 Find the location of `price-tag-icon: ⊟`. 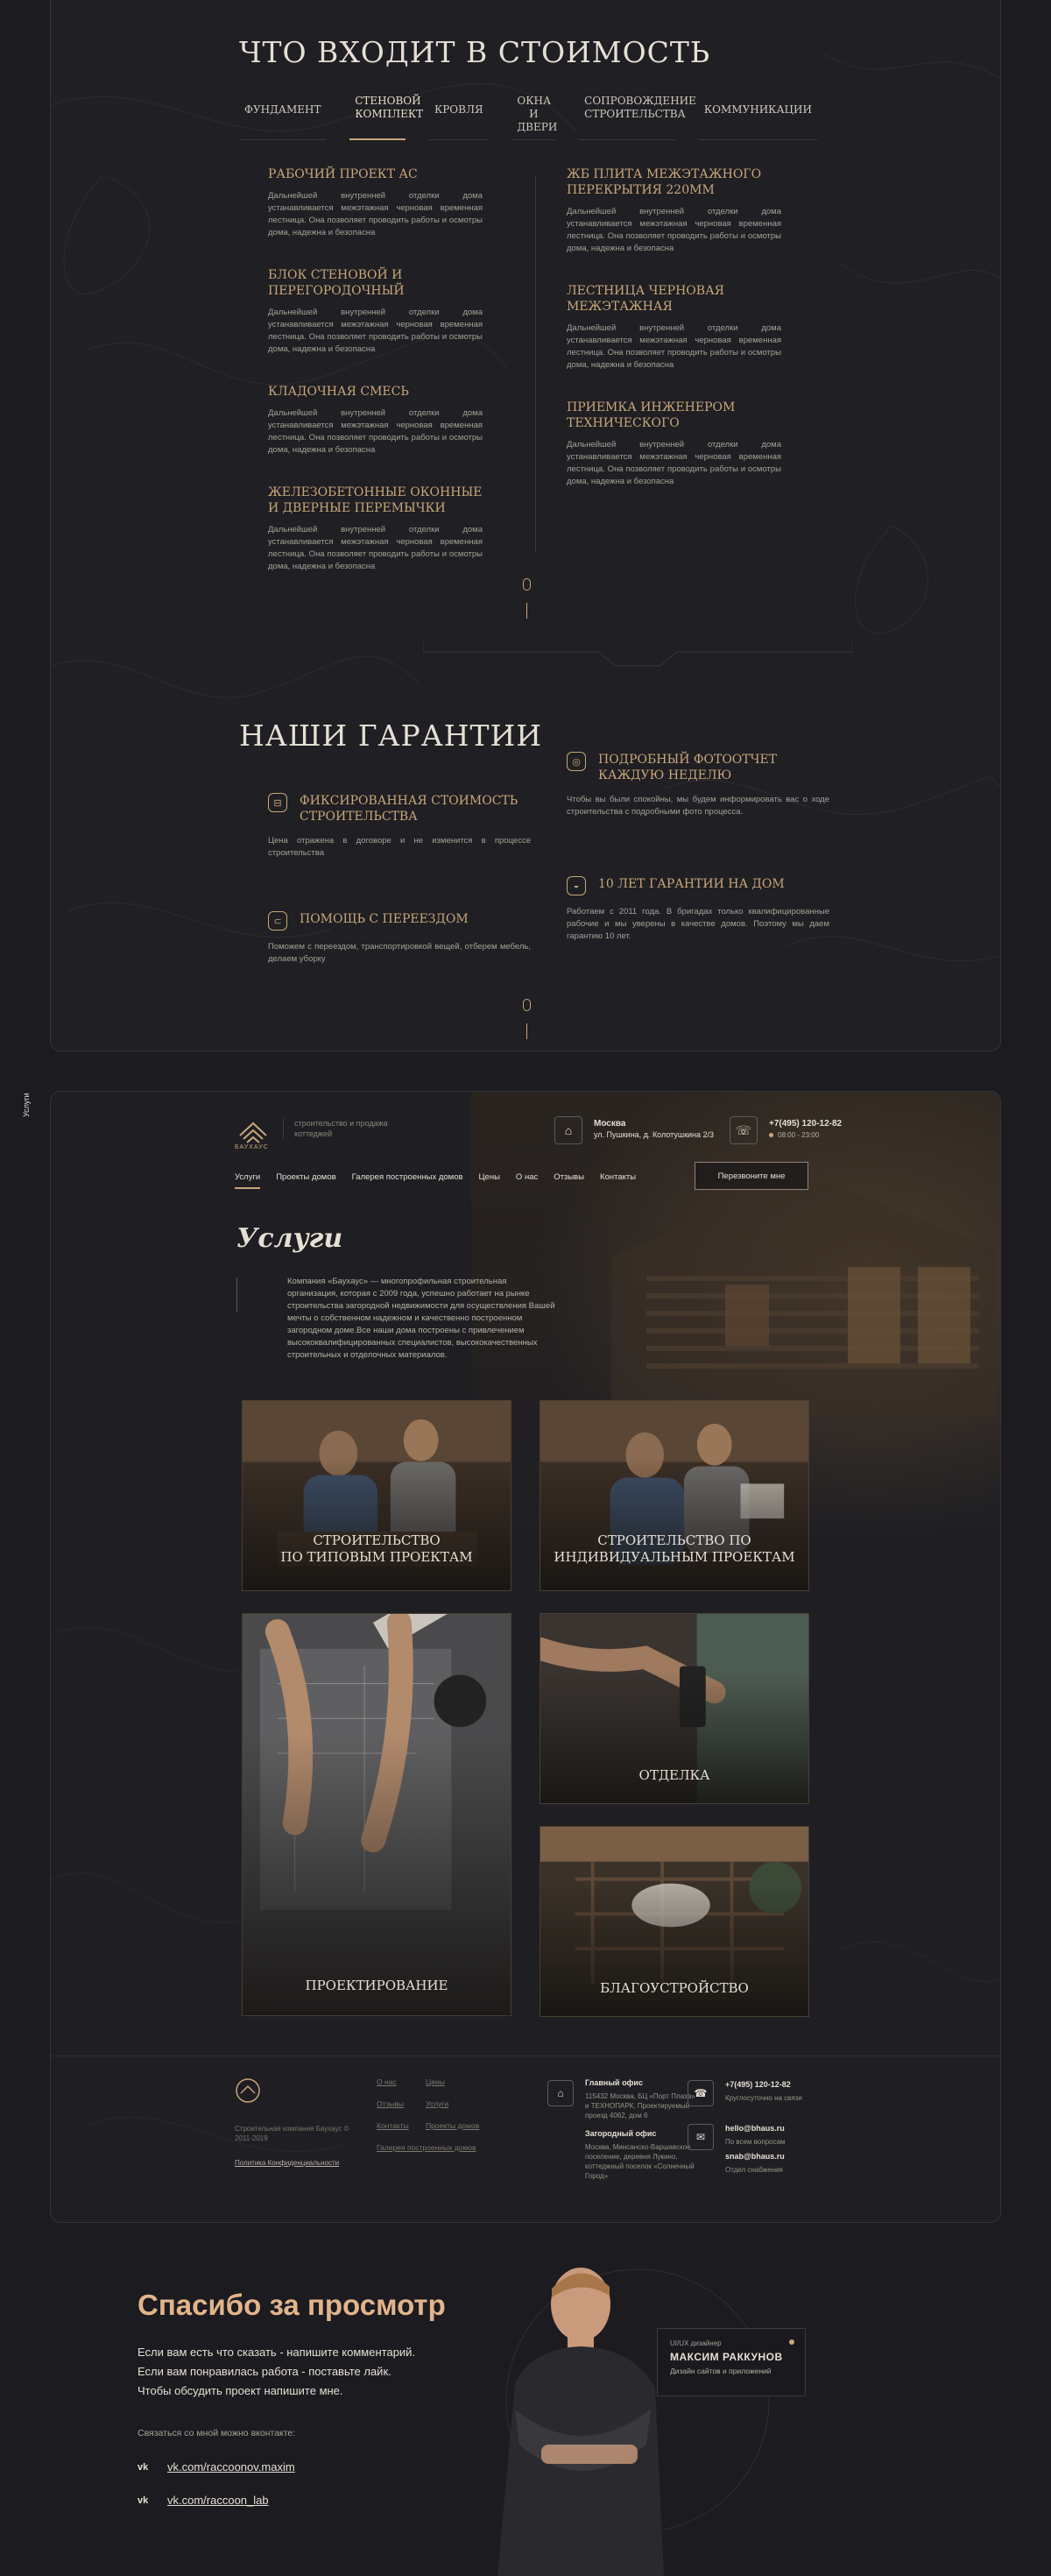

price-tag-icon: ⊟ is located at coordinates (277, 802).